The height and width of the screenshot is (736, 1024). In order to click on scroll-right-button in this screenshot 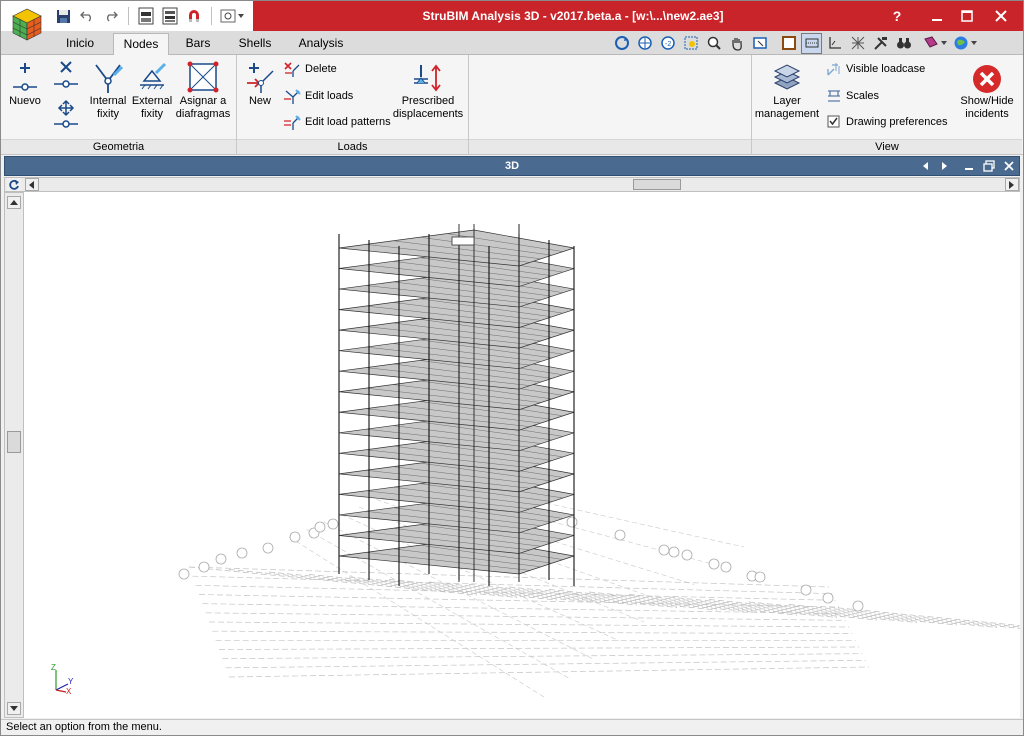, I will do `click(1012, 184)`.